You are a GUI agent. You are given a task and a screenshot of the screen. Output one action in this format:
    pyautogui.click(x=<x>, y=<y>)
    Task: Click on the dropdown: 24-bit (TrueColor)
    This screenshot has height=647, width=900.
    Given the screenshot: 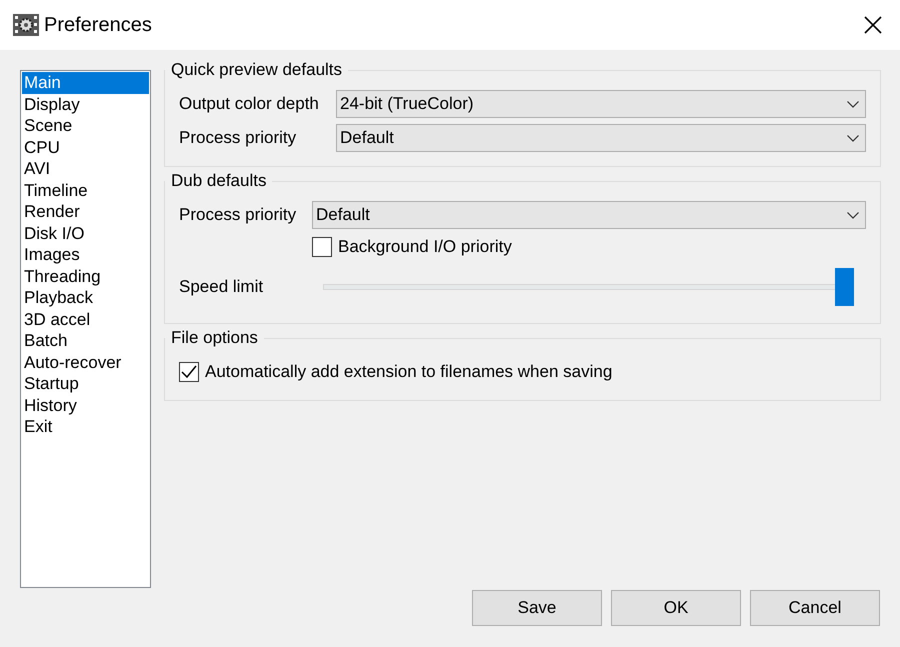 What is the action you would take?
    pyautogui.click(x=601, y=104)
    